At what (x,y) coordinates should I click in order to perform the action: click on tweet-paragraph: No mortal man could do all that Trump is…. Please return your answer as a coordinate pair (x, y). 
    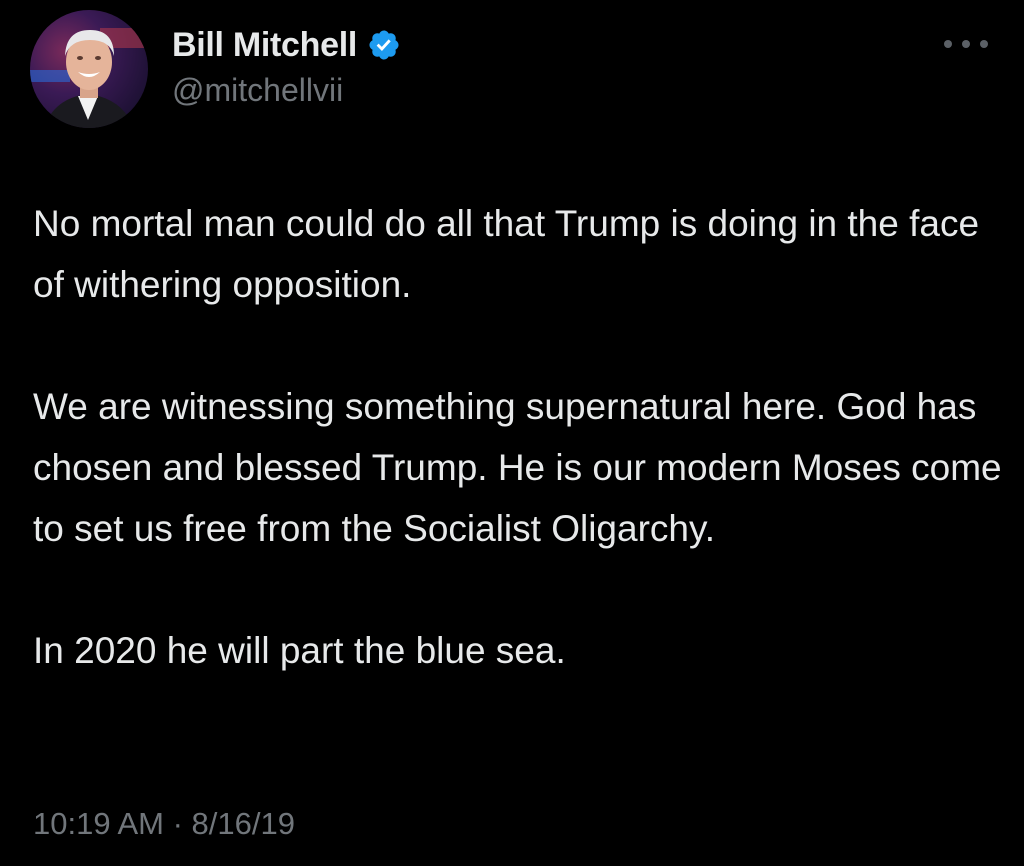
    Looking at the image, I should click on (506, 254).